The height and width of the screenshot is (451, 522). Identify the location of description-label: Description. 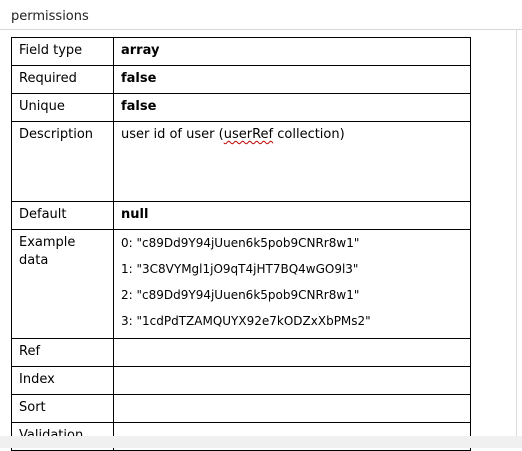
(62, 161).